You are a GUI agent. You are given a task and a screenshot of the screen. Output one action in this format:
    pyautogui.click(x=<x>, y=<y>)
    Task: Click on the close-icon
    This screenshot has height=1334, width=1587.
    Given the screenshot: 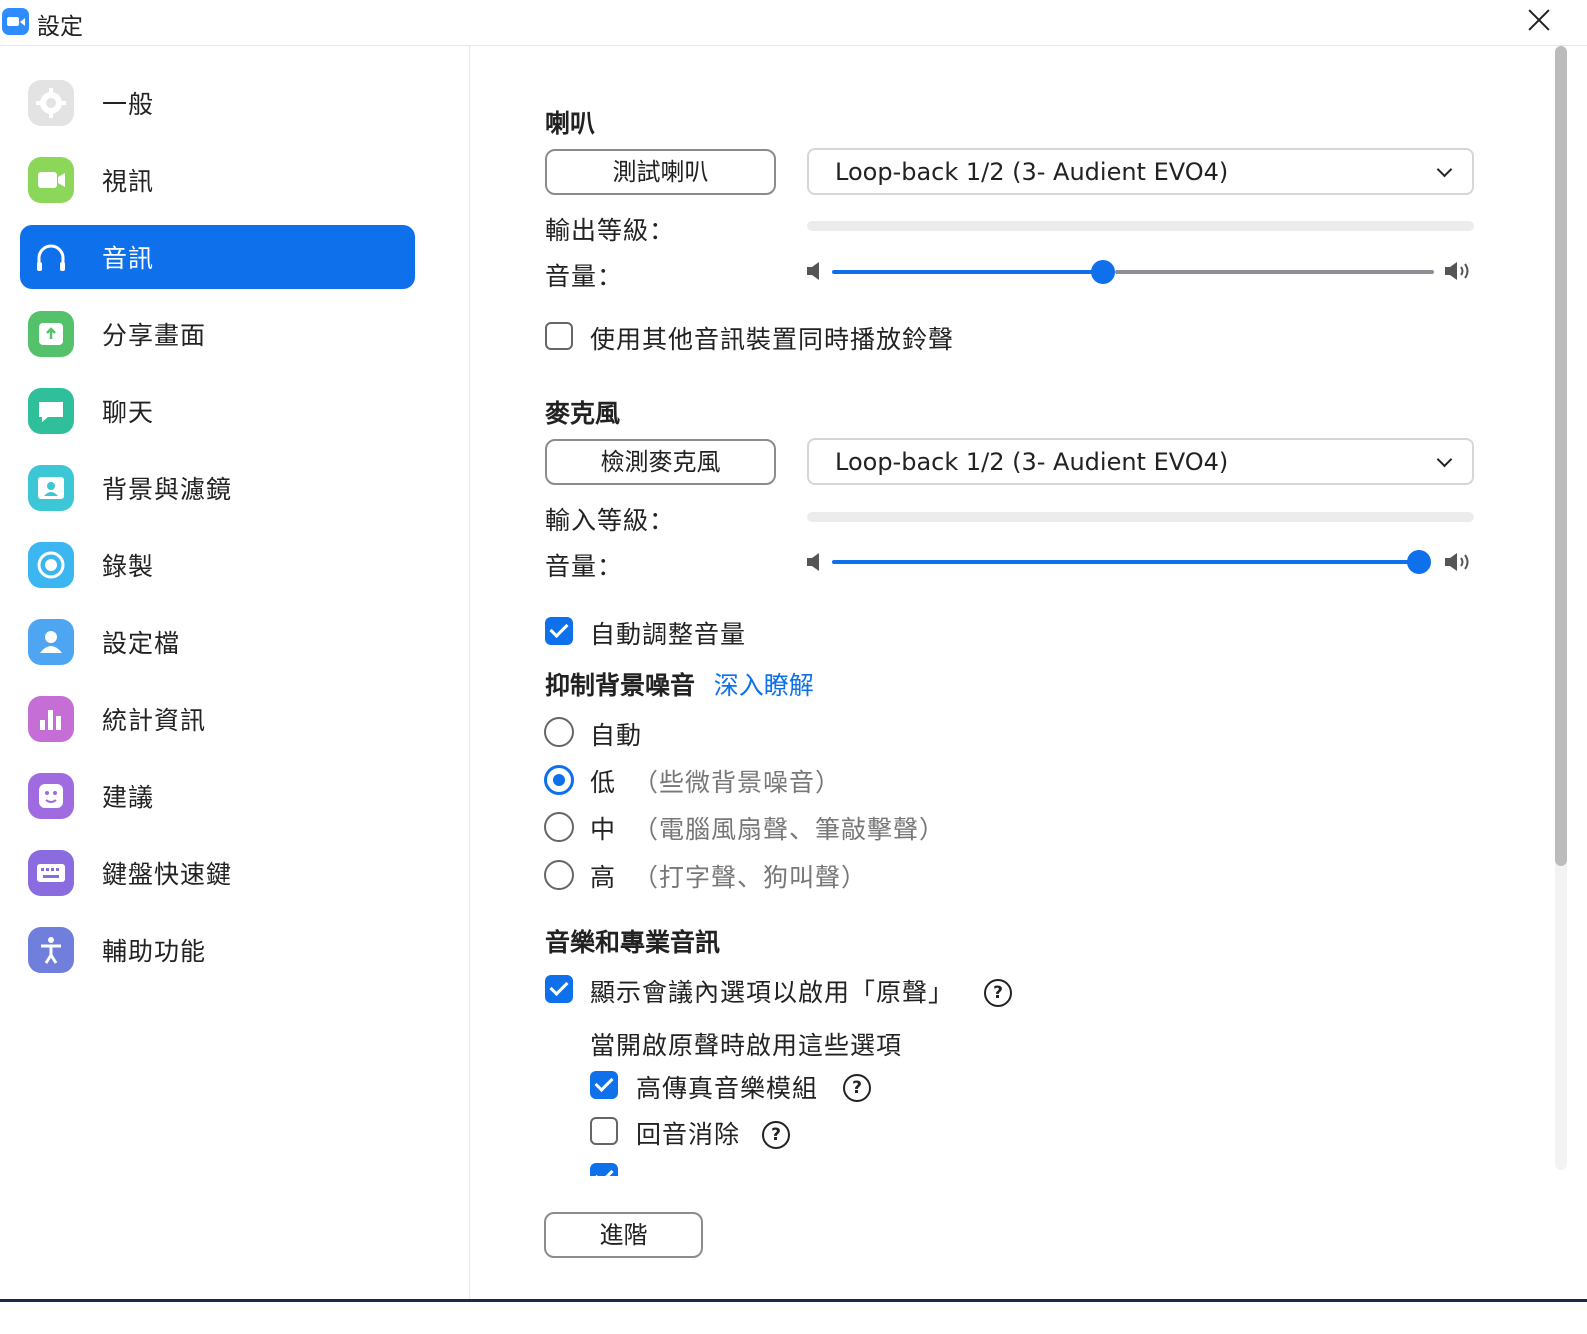 What is the action you would take?
    pyautogui.click(x=1539, y=21)
    